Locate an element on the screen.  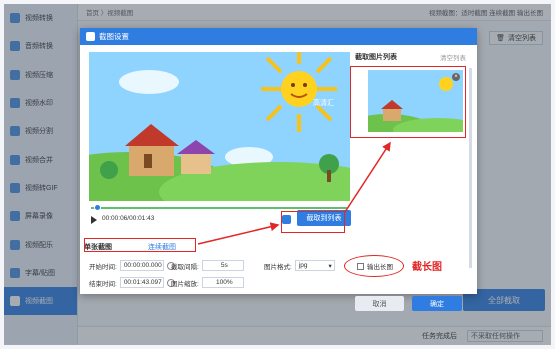
format-row: 图片格式: jpg ▾ is located at coordinates (299, 265).